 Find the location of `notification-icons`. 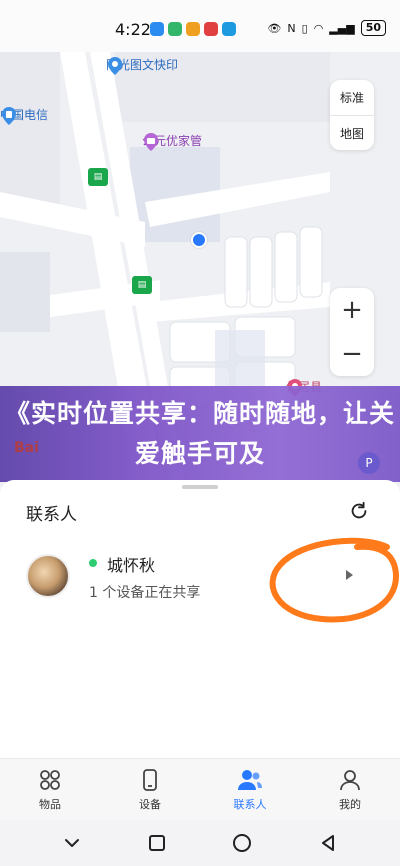

notification-icons is located at coordinates (193, 29).